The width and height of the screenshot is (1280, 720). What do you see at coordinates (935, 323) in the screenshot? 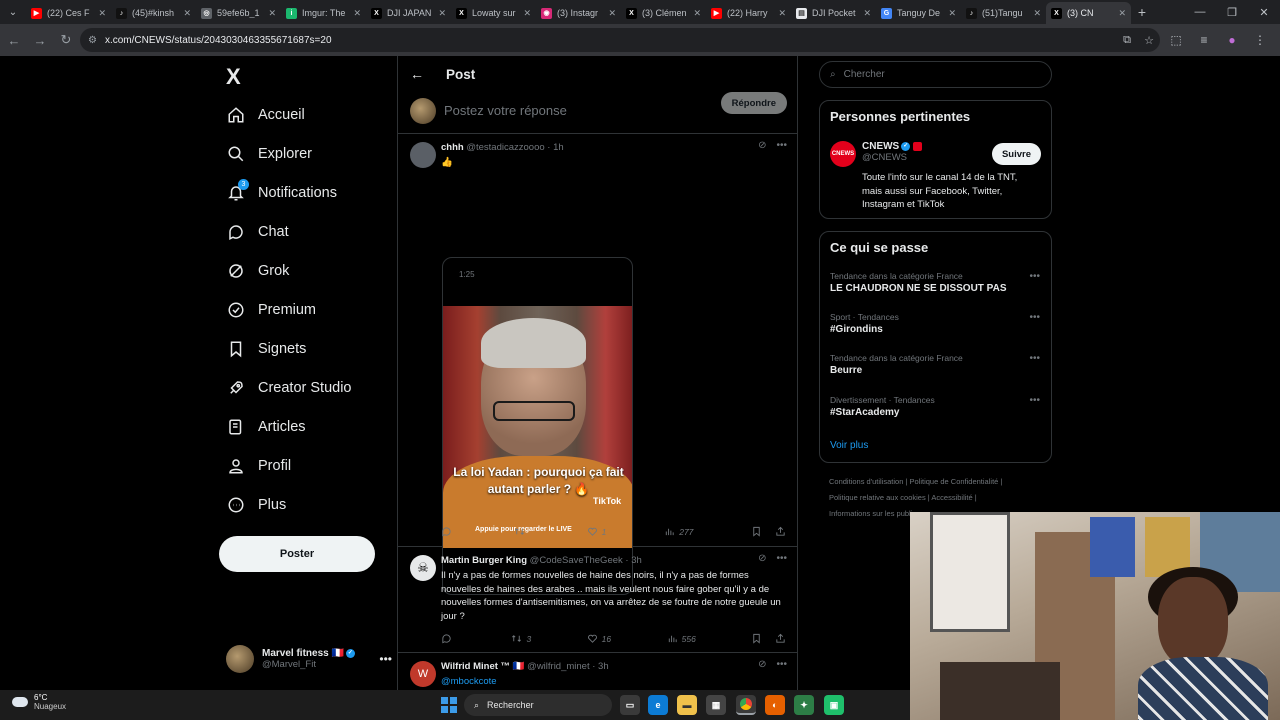
I see `trend-item: Sport · Tendances #Girondins •••` at bounding box center [935, 323].